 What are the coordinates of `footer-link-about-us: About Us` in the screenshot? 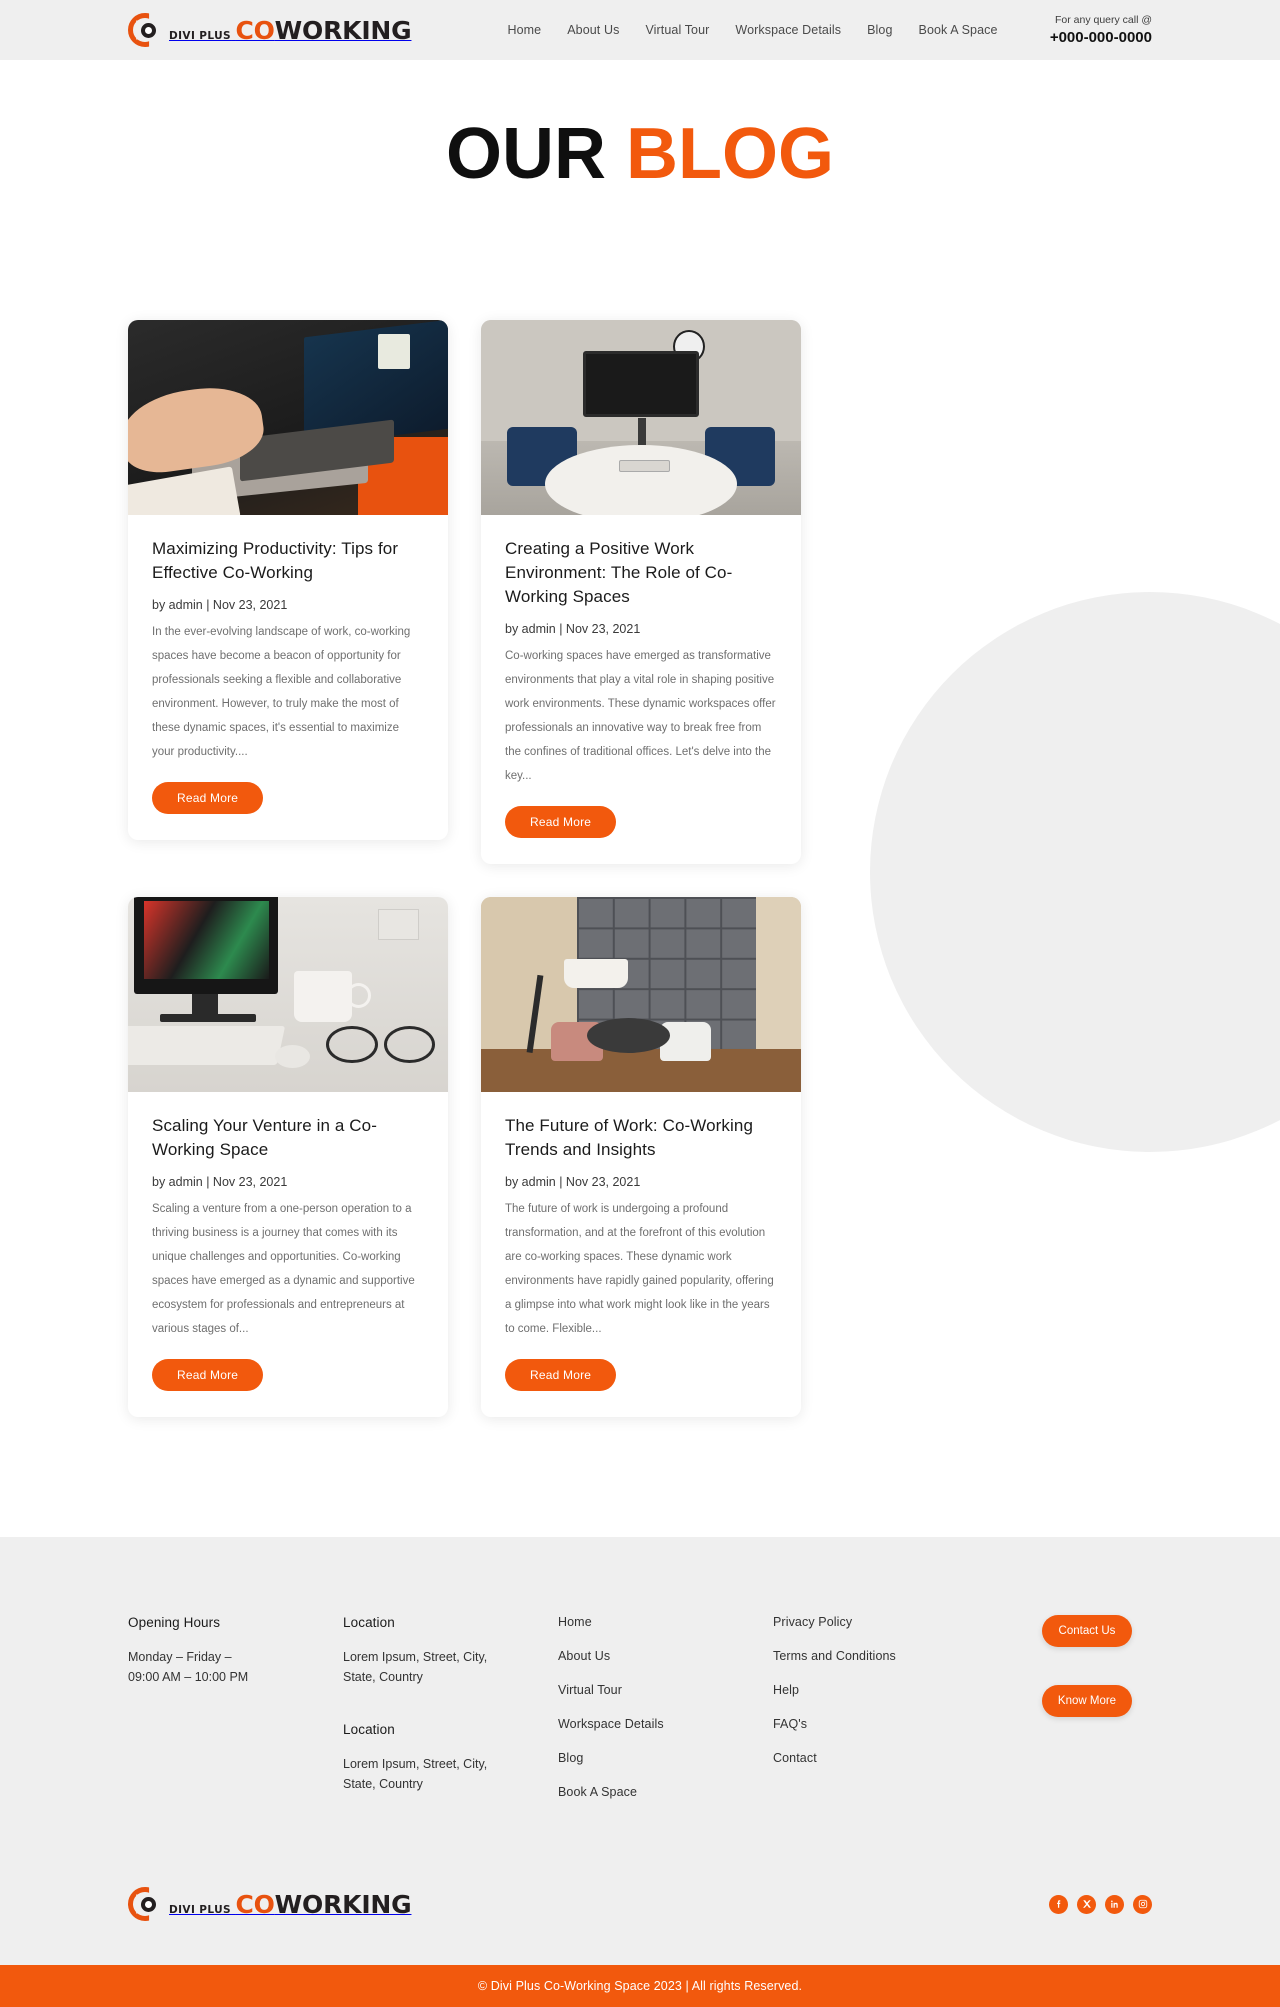 It's located at (665, 1656).